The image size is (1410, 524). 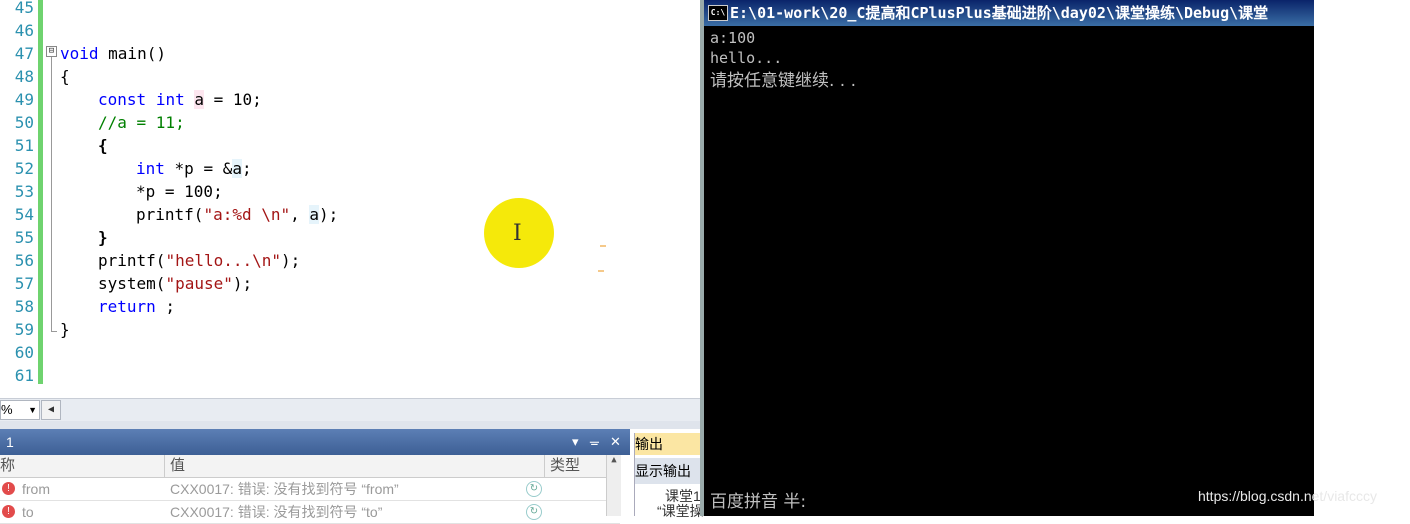 What do you see at coordinates (54, 331) in the screenshot?
I see `fold-guide-end` at bounding box center [54, 331].